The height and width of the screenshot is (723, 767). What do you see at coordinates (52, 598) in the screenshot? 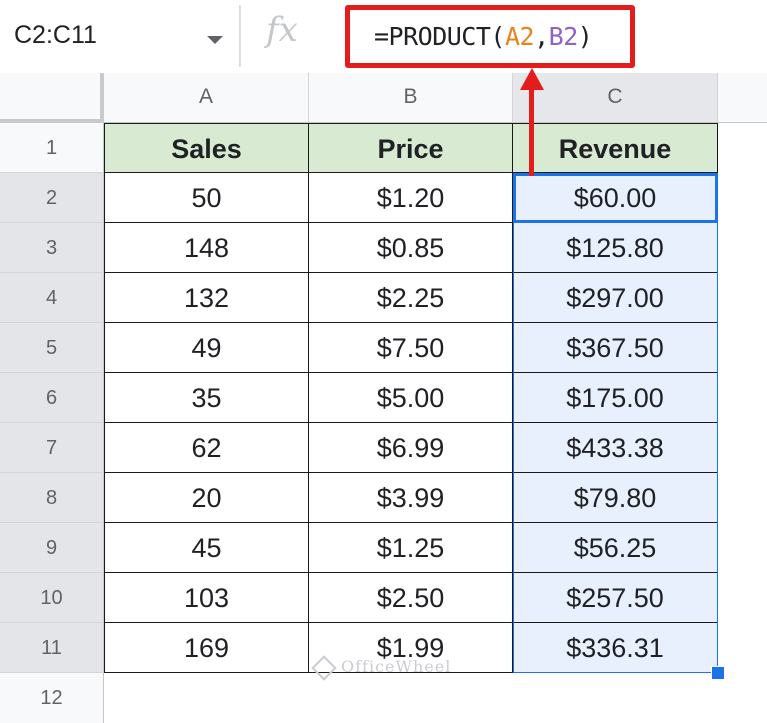
I see `row-header-10: 10` at bounding box center [52, 598].